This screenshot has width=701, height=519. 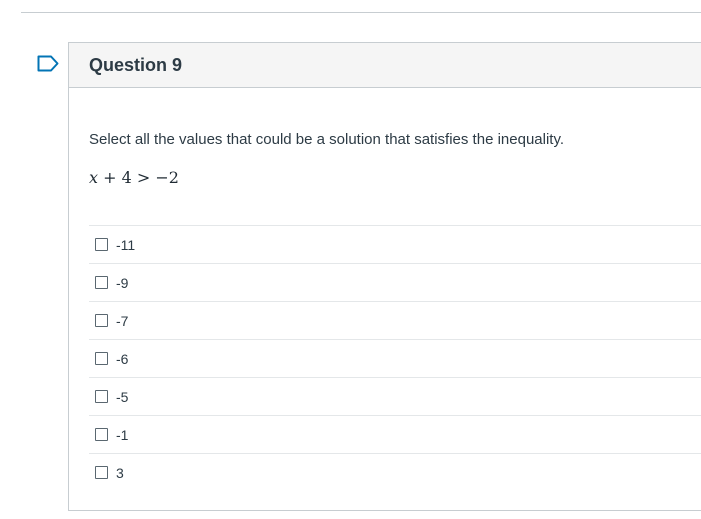 I want to click on answer-label: -11, so click(x=125, y=245).